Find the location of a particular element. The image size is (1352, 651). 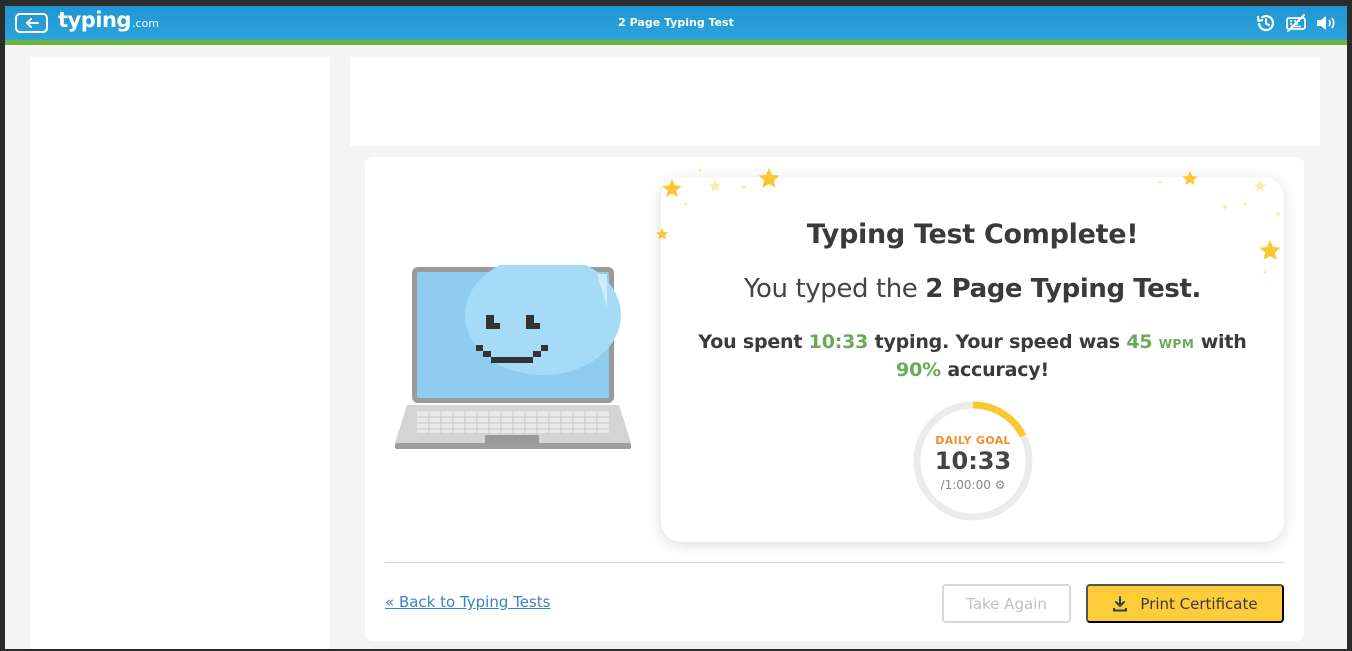

wpm-value: 45 is located at coordinates (1139, 342).